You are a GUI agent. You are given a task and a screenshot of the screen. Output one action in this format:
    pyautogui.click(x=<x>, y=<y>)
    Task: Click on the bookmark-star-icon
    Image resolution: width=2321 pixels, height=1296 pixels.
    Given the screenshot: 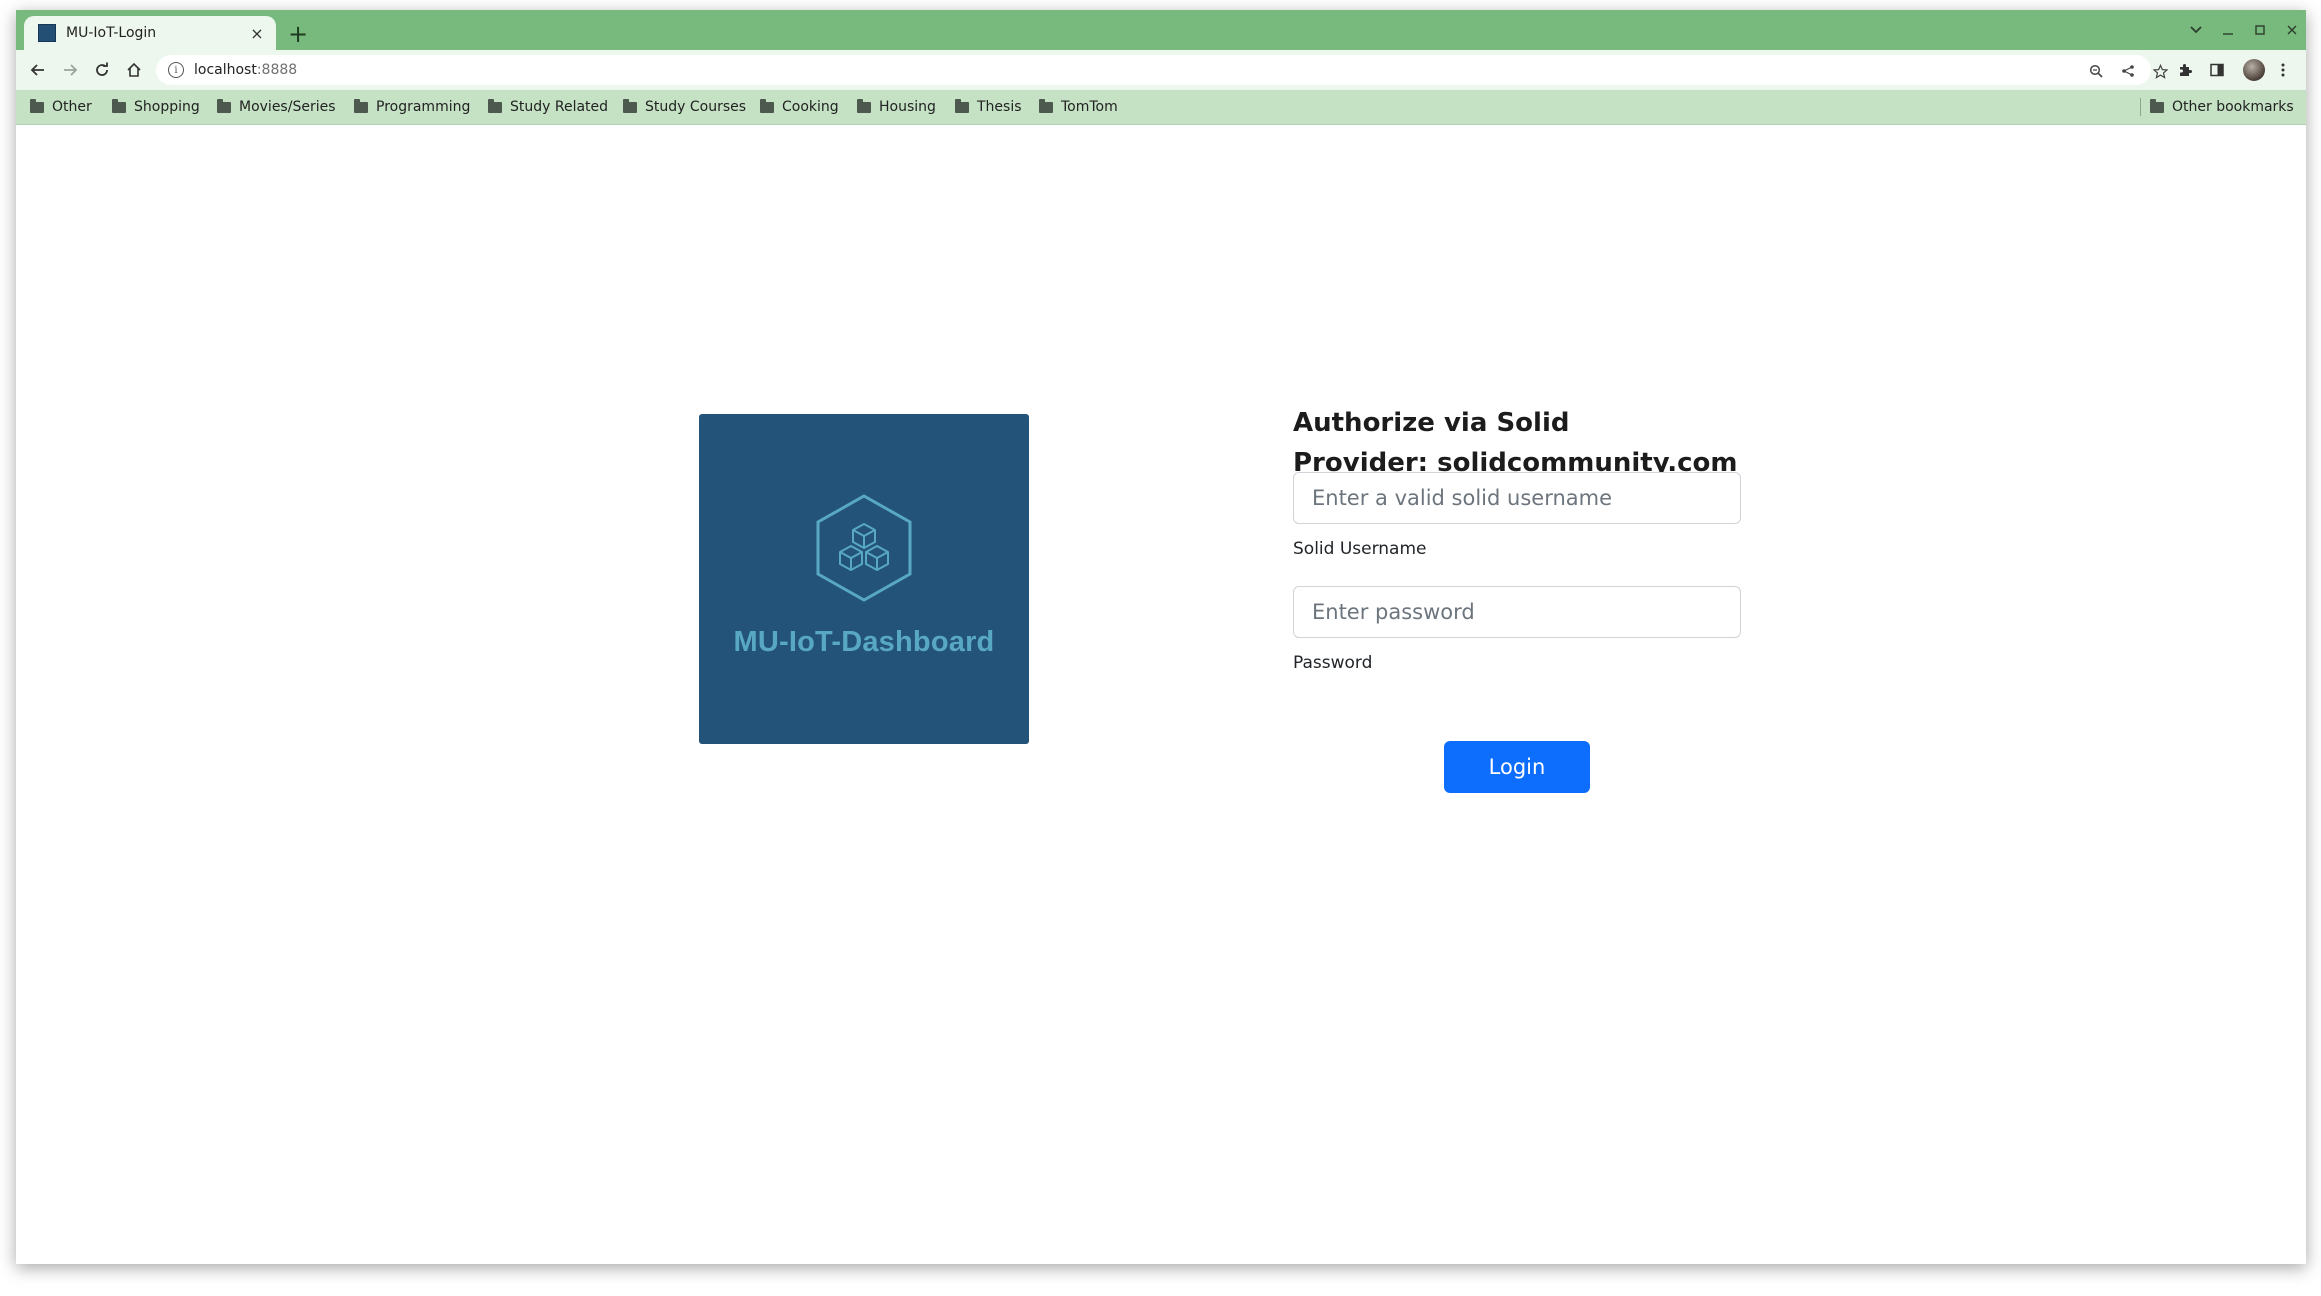 What is the action you would take?
    pyautogui.click(x=2160, y=71)
    